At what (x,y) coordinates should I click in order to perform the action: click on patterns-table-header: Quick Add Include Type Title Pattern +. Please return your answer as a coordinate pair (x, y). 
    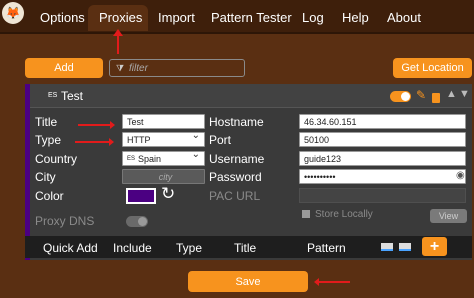
    Looking at the image, I should click on (248, 247).